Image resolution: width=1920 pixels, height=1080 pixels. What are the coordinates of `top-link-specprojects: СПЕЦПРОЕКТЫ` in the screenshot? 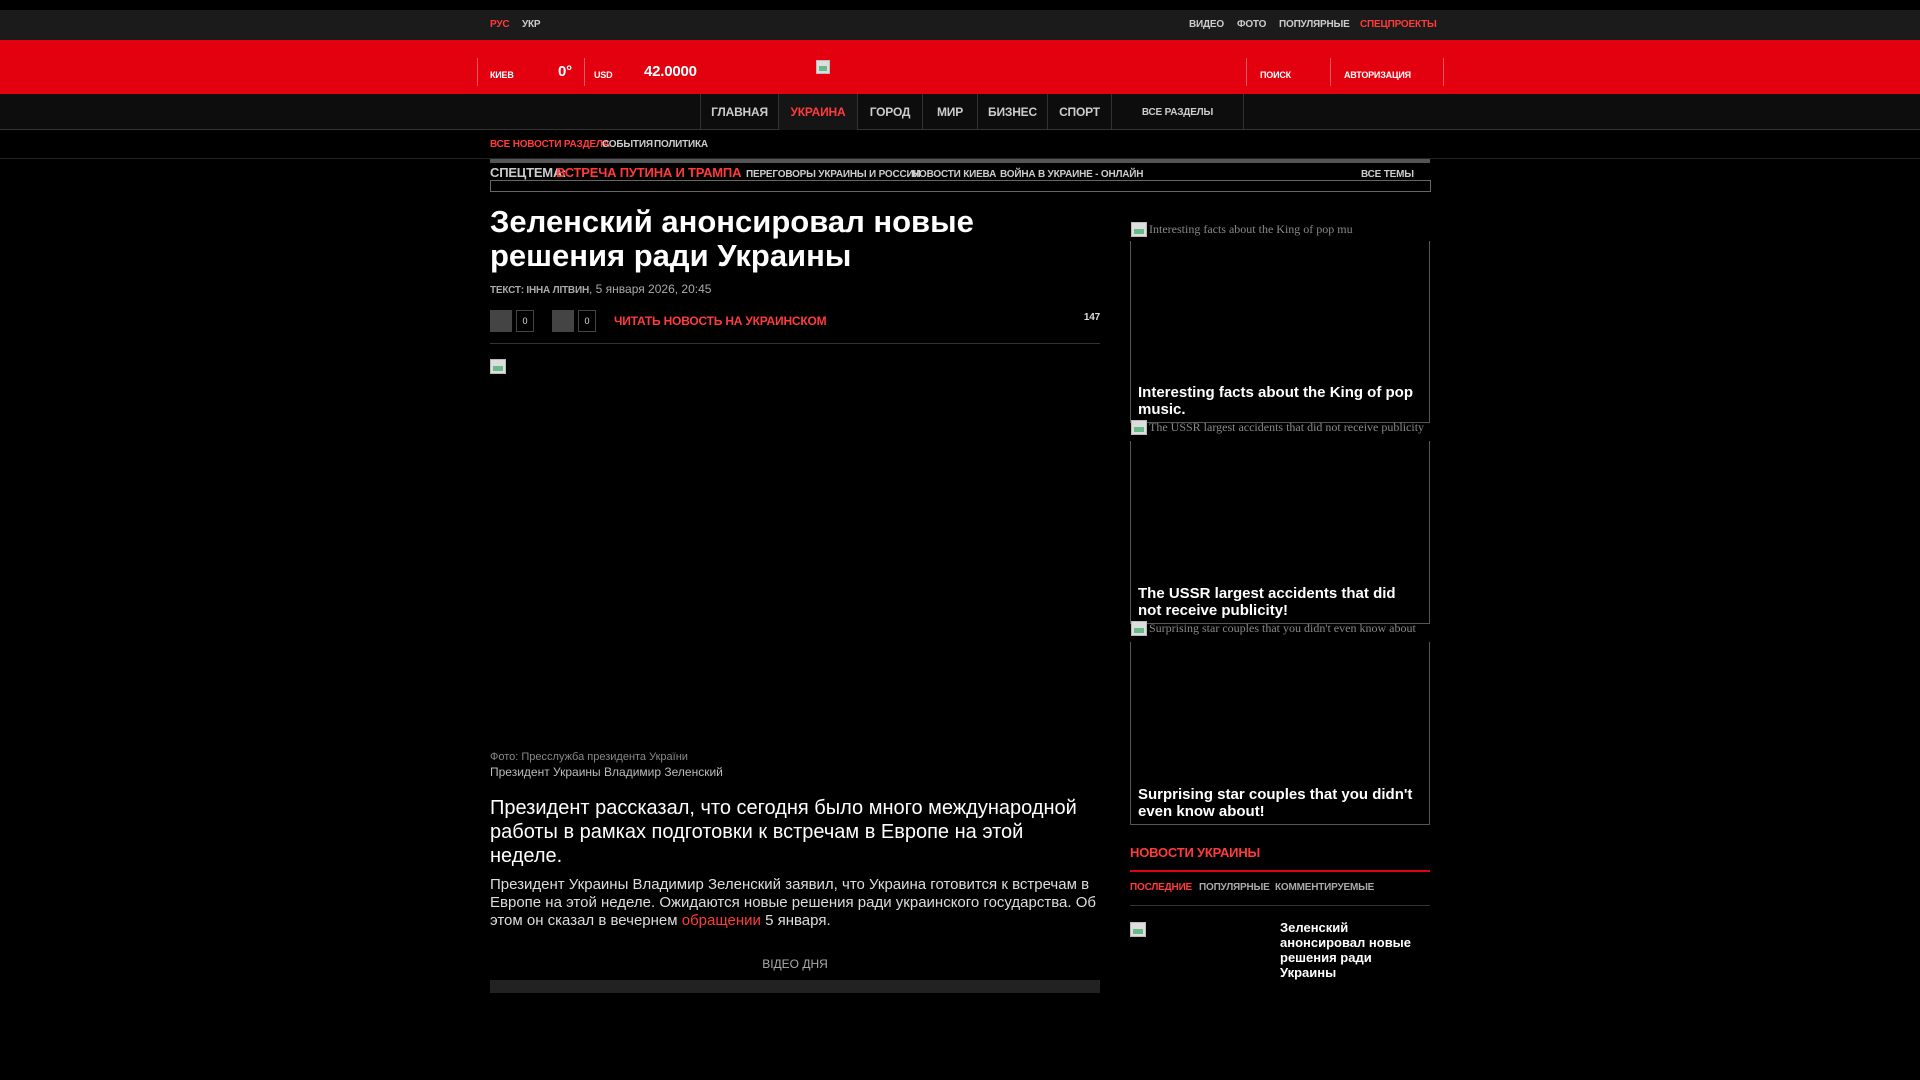 It's located at (1398, 24).